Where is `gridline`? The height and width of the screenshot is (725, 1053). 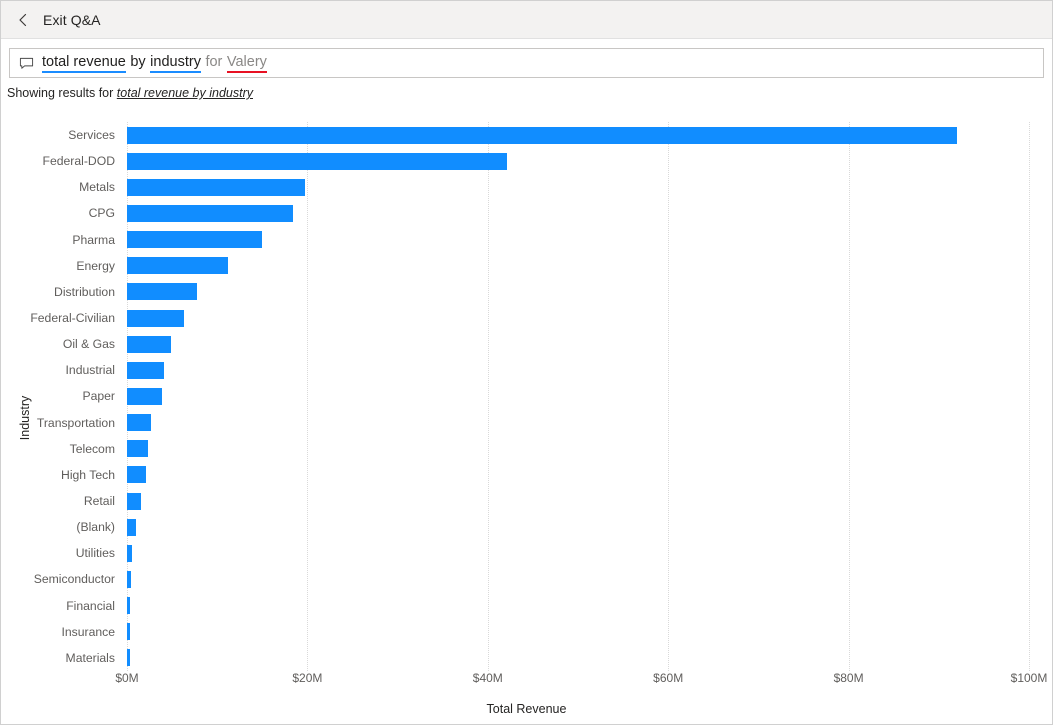
gridline is located at coordinates (1029, 396).